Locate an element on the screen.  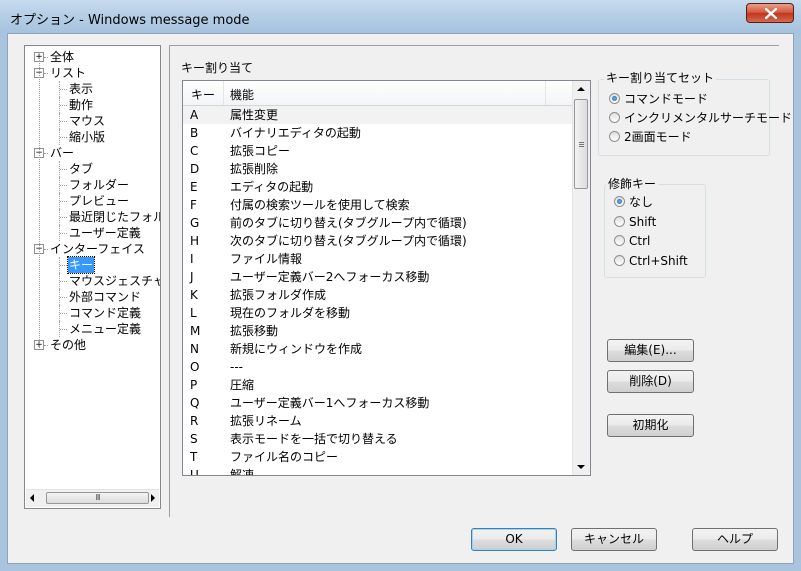
tree-item-label: その他 is located at coordinates (68, 345).